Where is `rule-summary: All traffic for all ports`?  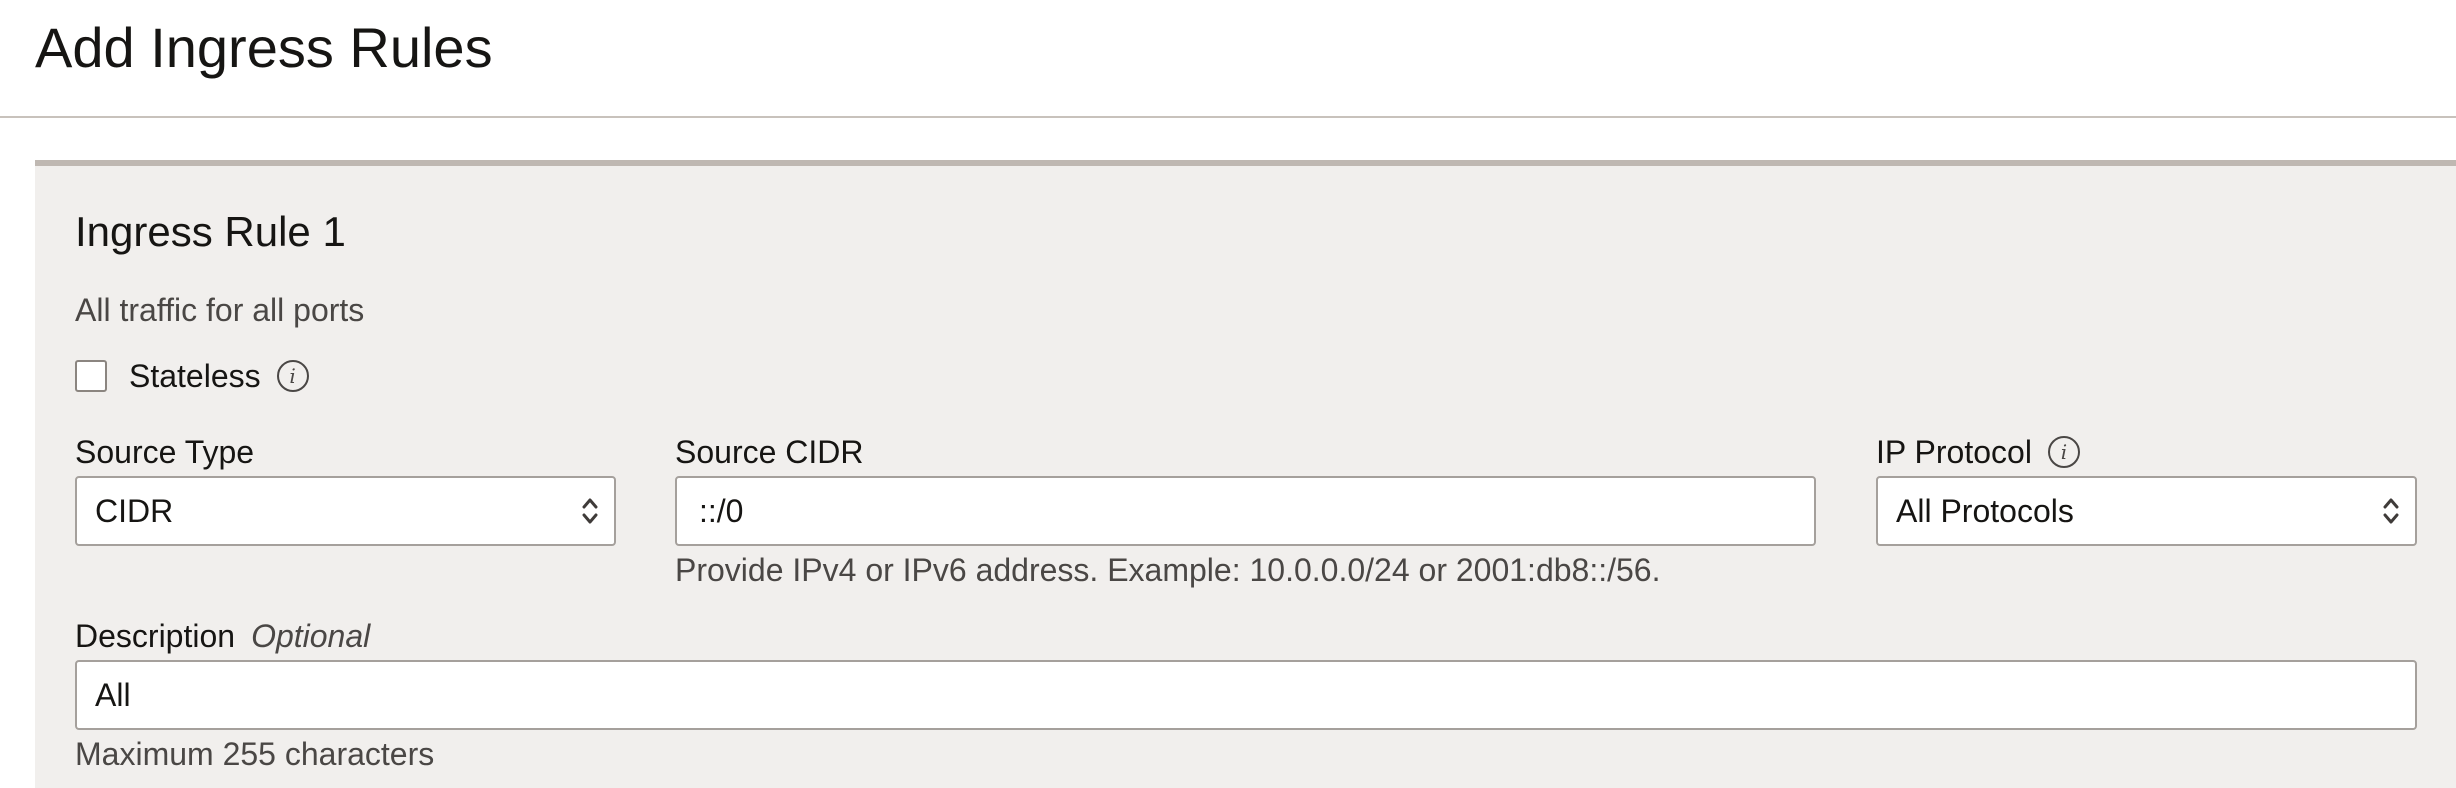 rule-summary: All traffic for all ports is located at coordinates (220, 310).